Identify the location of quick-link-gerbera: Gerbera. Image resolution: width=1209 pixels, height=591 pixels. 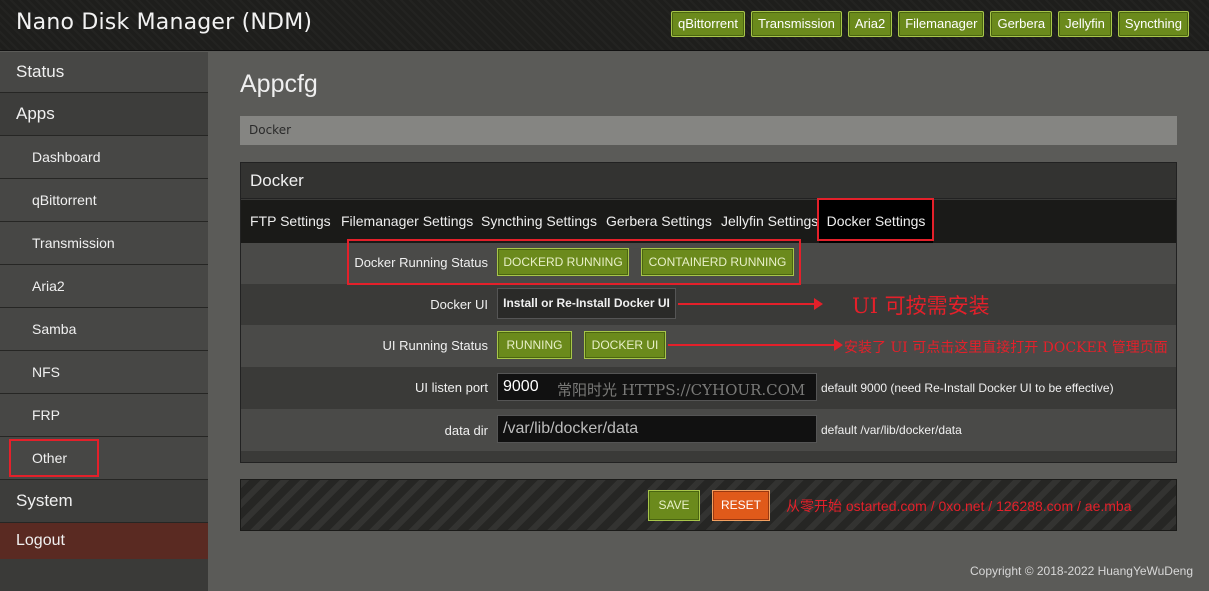
(1021, 24).